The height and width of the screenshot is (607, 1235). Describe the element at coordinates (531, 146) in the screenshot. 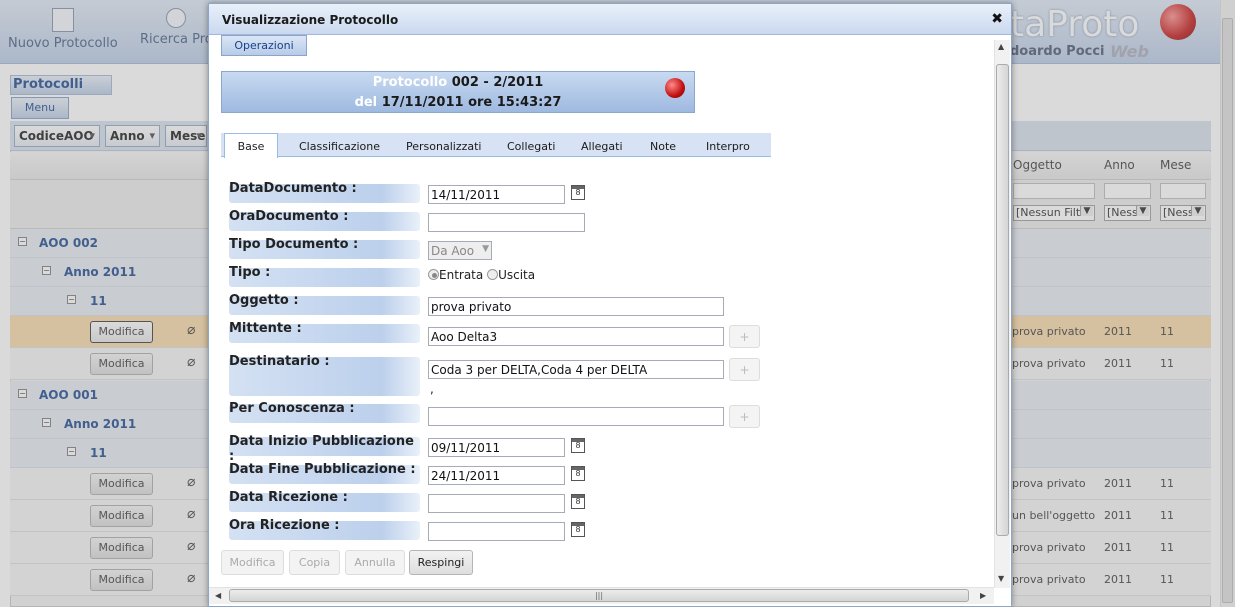

I see `tab-collegati: Collegati` at that location.